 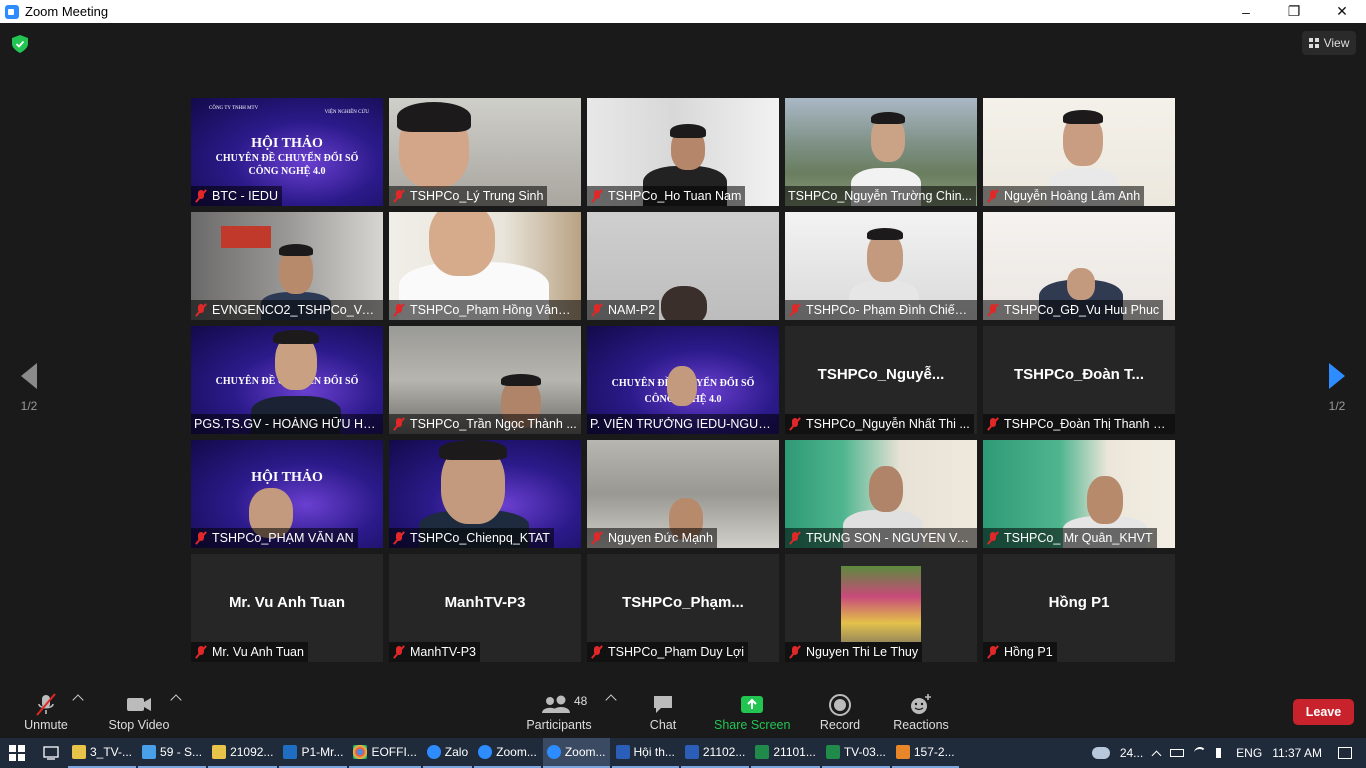 What do you see at coordinates (921, 713) in the screenshot?
I see `reactions-button: Reactions` at bounding box center [921, 713].